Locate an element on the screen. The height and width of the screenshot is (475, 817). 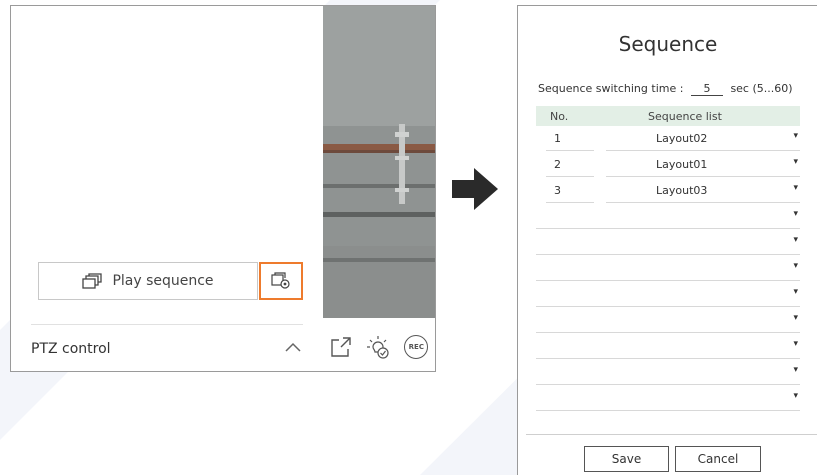
chevron-up-icon is located at coordinates (293, 348).